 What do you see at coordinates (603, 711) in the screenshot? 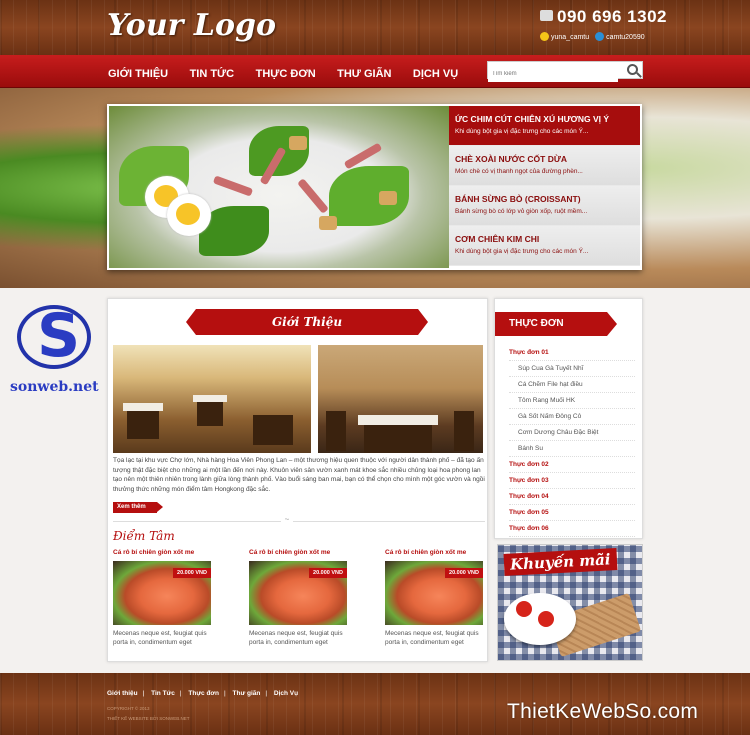
I see `watermark: ThietKeWebSo.com` at bounding box center [603, 711].